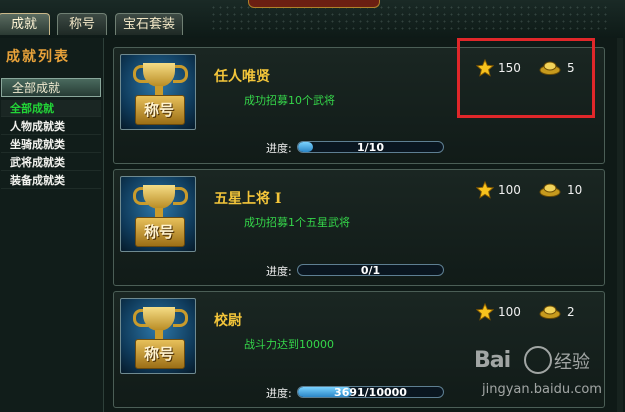 The height and width of the screenshot is (412, 625). What do you see at coordinates (228, 321) in the screenshot?
I see `achievement-title: 校尉` at bounding box center [228, 321].